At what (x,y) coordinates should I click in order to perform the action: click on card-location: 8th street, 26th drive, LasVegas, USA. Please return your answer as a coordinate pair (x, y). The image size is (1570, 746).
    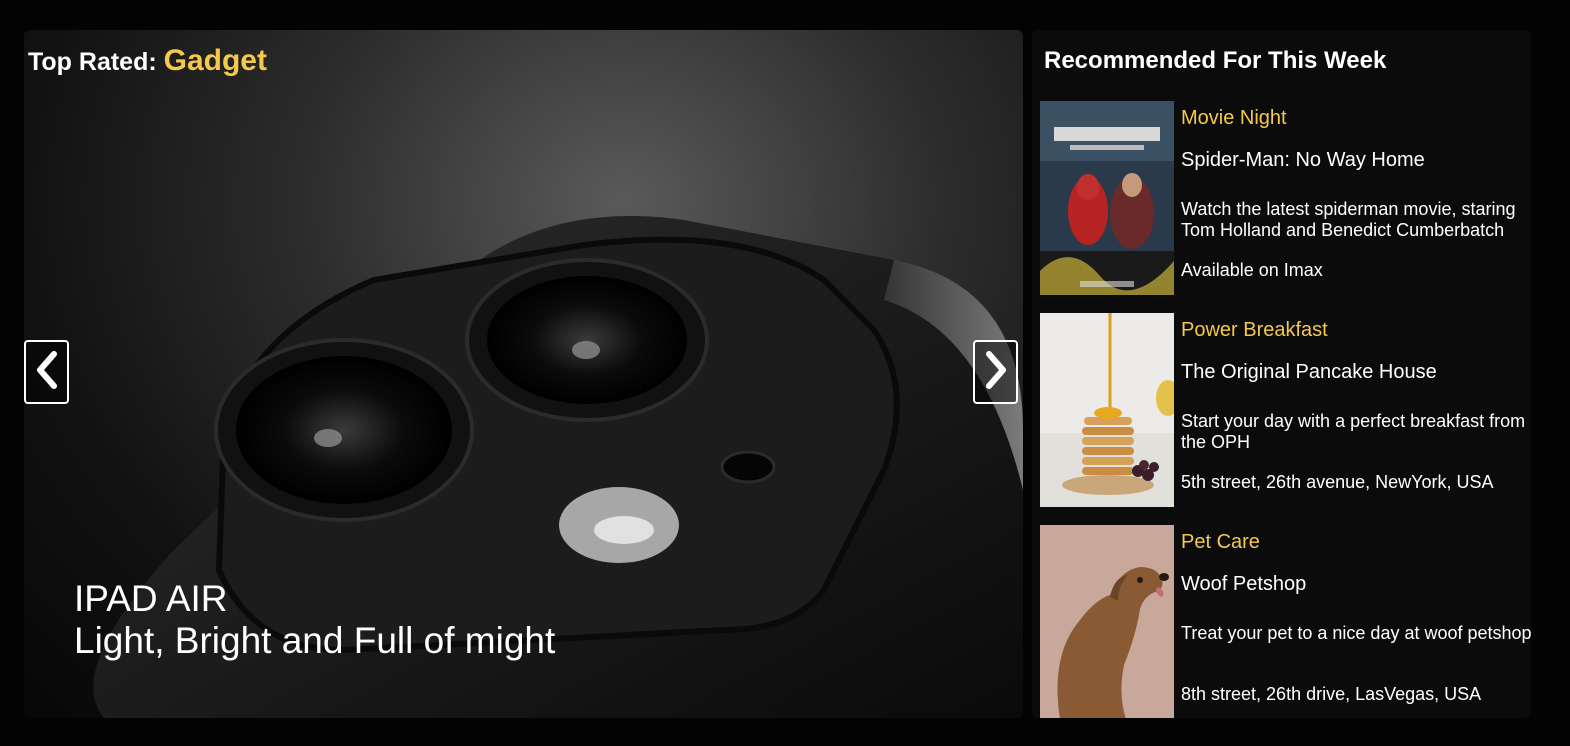
    Looking at the image, I should click on (1331, 694).